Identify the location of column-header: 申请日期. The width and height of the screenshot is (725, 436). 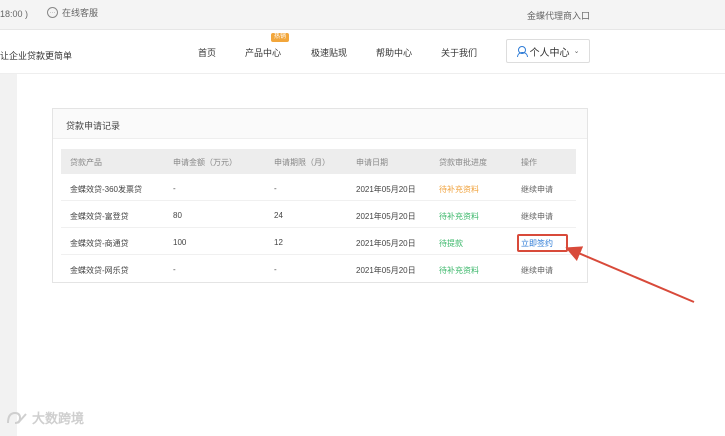
(372, 162).